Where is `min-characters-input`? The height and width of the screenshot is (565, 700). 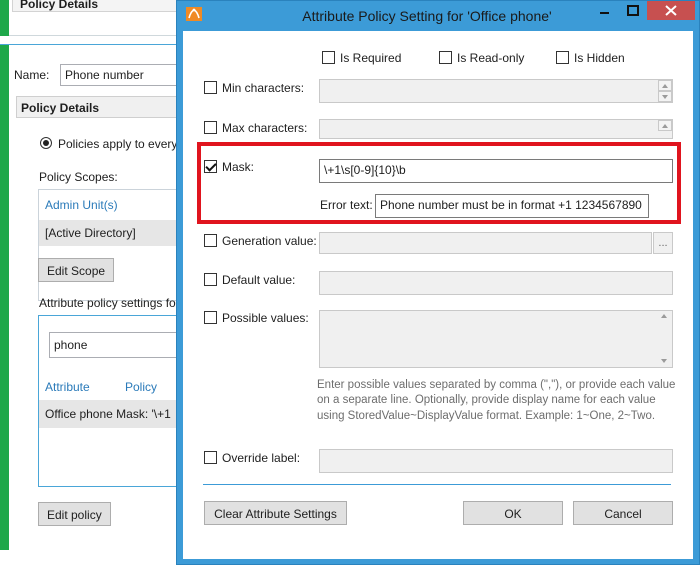
min-characters-input is located at coordinates (496, 91).